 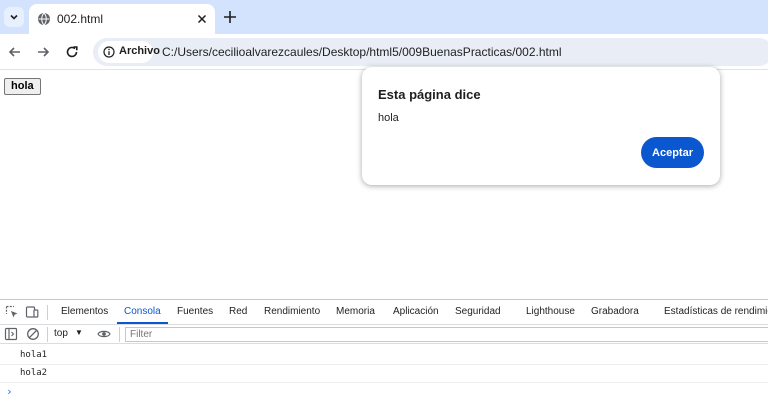 I want to click on console-log-row: hola1, so click(x=384, y=356).